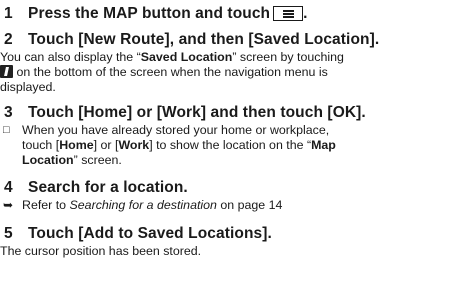 Image resolution: width=454 pixels, height=289 pixels. I want to click on map-label: Map, so click(323, 145).